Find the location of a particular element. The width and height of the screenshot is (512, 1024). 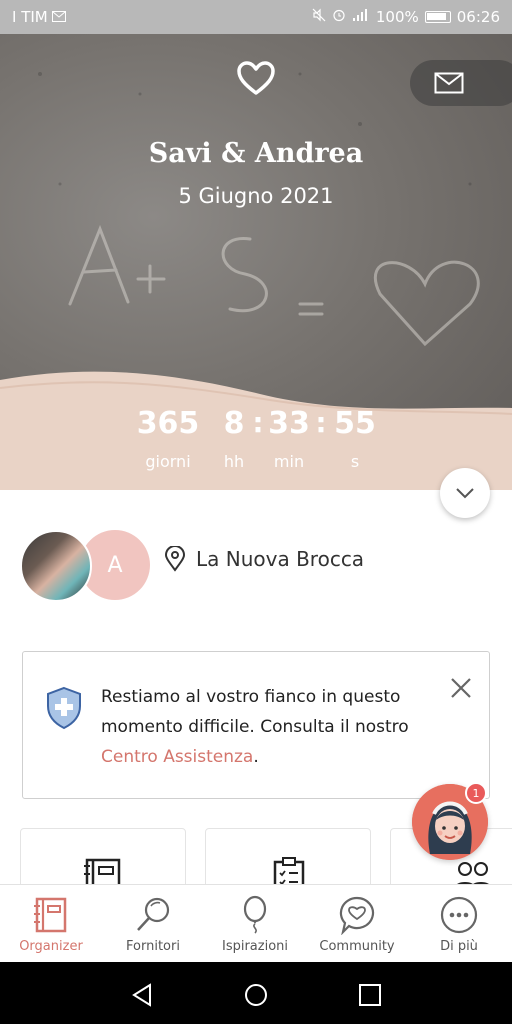

nav-organizer: Organizer is located at coordinates (51, 924).